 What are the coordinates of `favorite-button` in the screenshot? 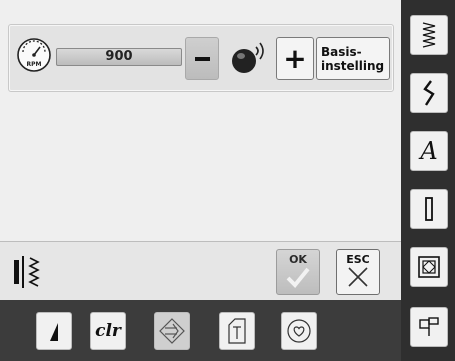 It's located at (299, 331).